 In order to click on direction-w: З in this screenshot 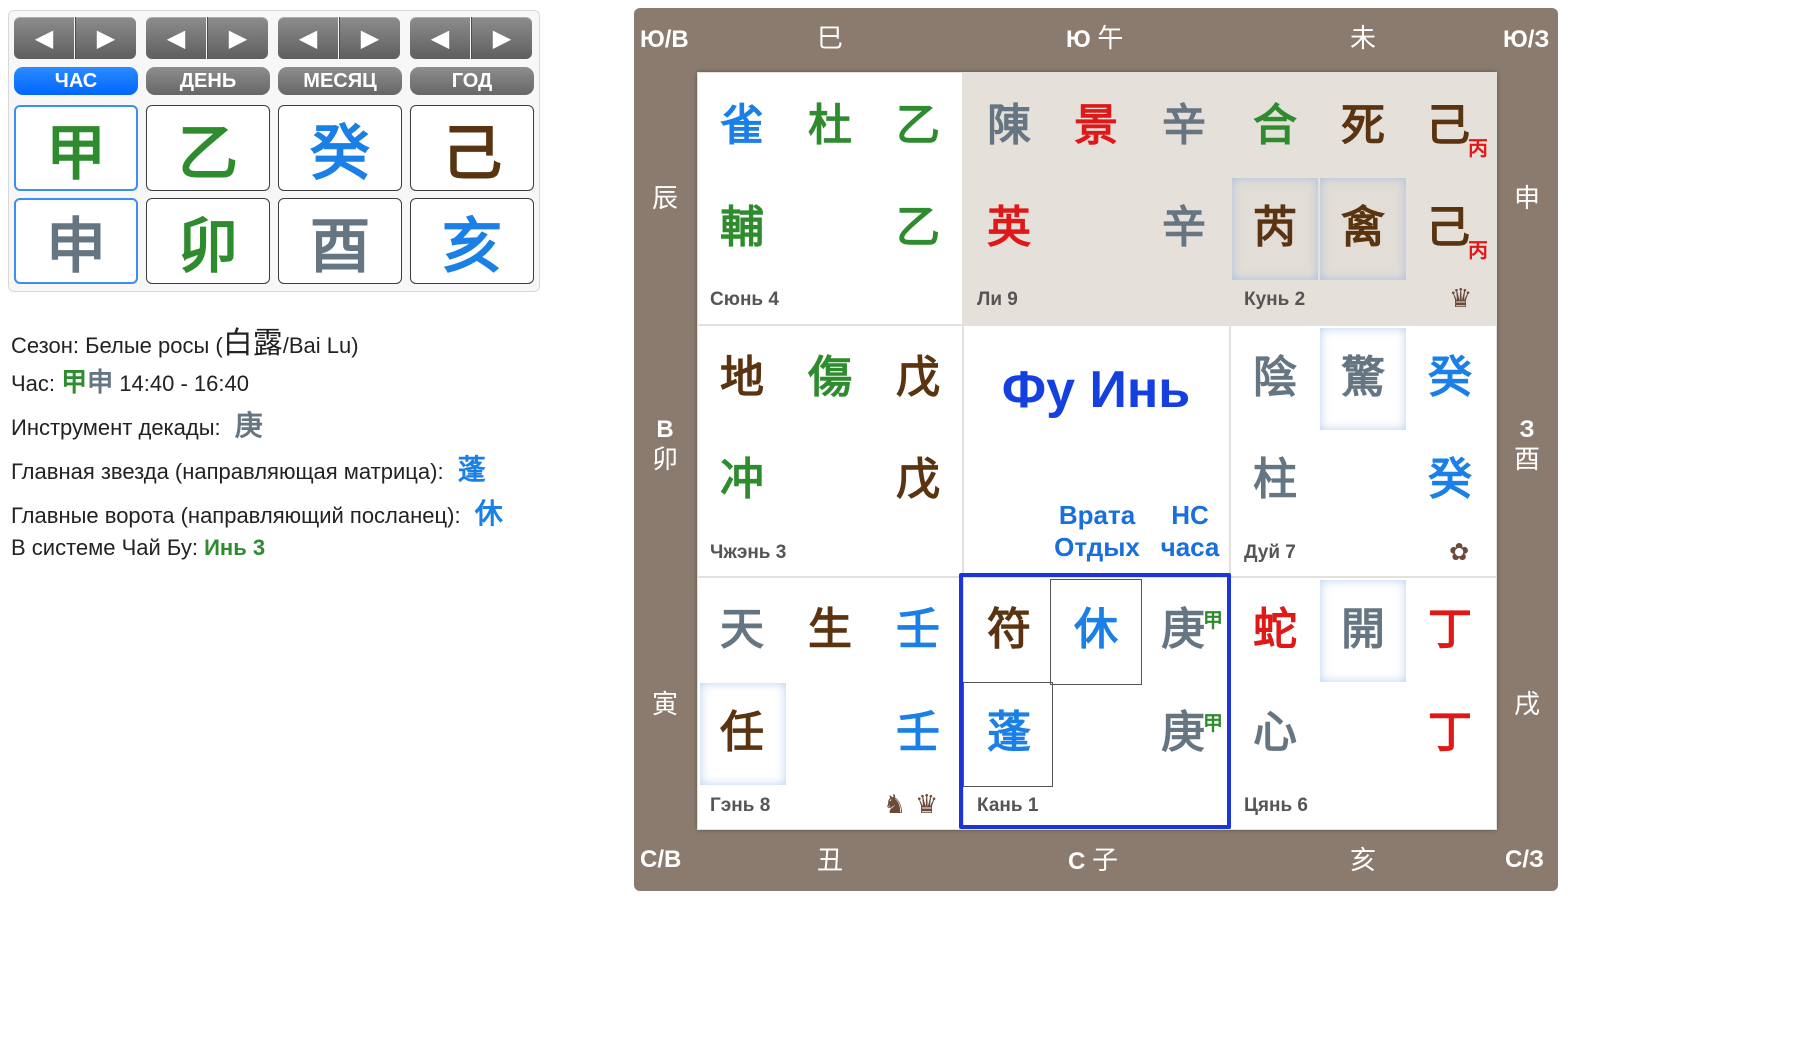, I will do `click(1527, 429)`.